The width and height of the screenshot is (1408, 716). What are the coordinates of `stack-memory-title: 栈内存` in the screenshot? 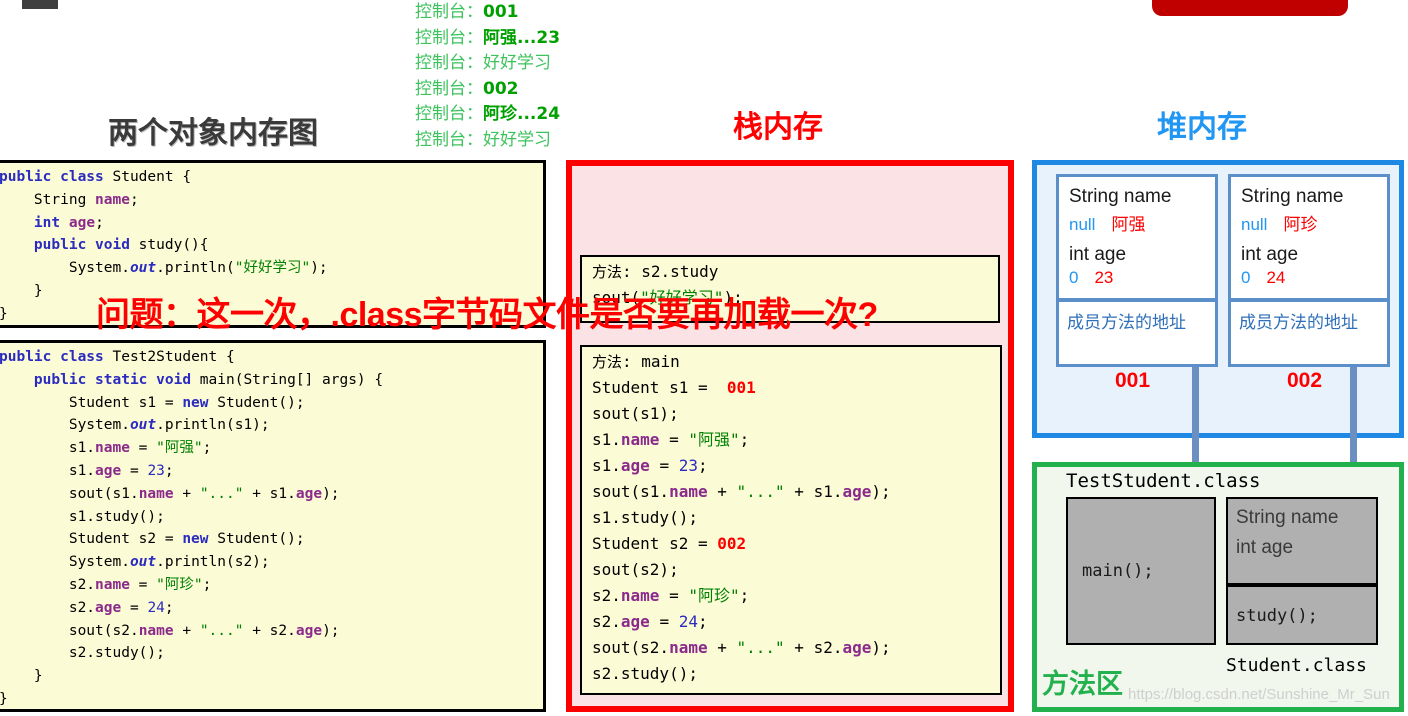 It's located at (778, 127).